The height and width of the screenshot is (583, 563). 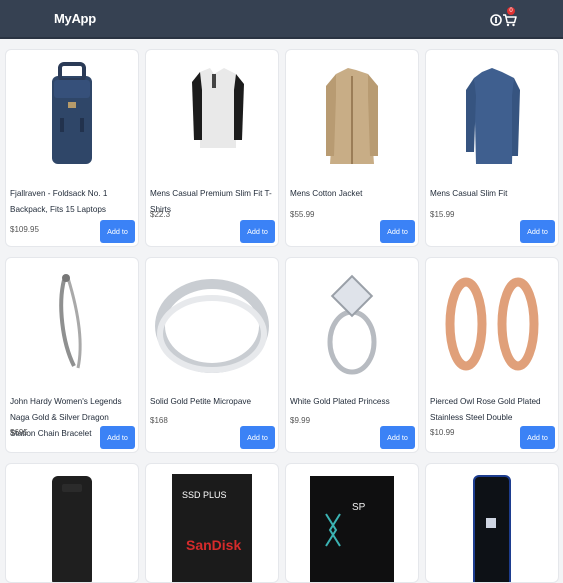 I want to click on product-price: $168, so click(x=159, y=420).